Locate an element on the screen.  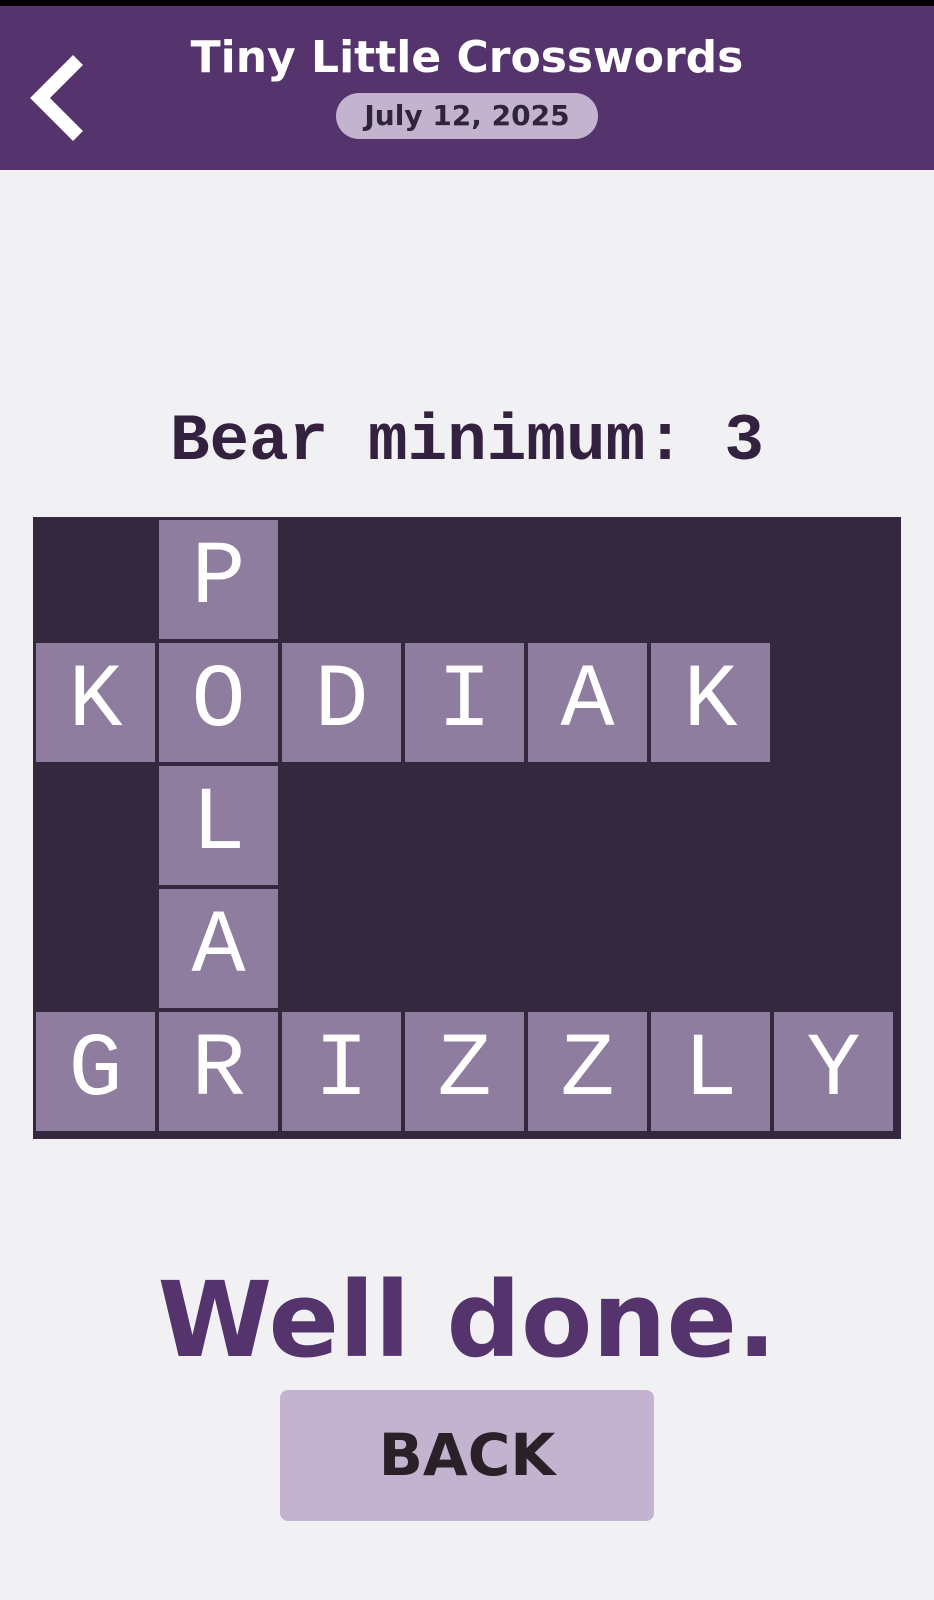
back-button: BACK is located at coordinates (467, 1455).